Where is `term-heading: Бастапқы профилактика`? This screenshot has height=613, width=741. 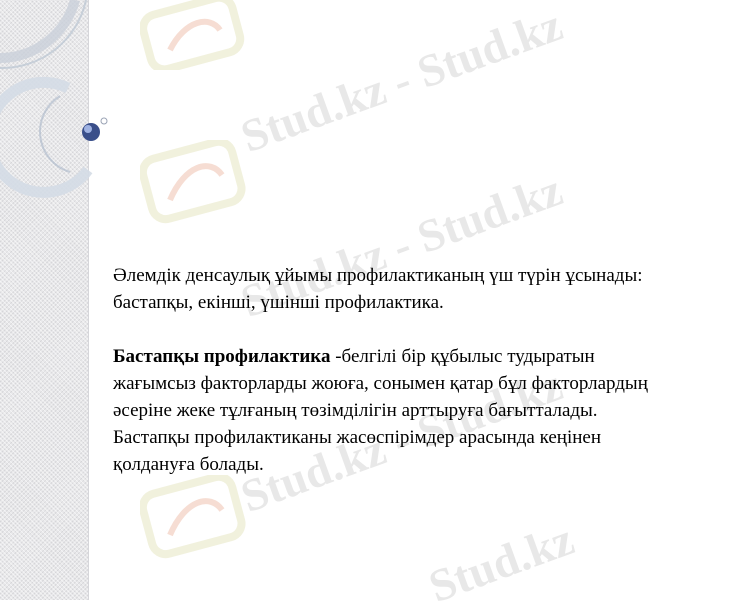 term-heading: Бастапқы профилактика is located at coordinates (222, 356).